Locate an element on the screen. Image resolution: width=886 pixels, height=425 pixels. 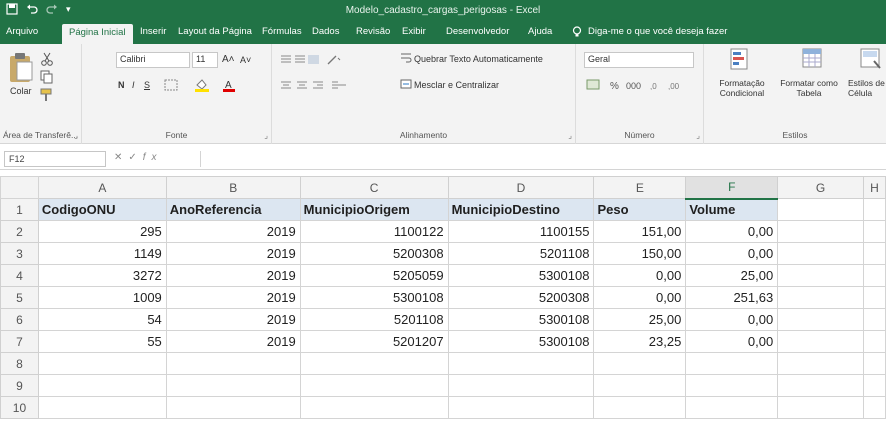
data-cell: 1100155 is located at coordinates (521, 231).